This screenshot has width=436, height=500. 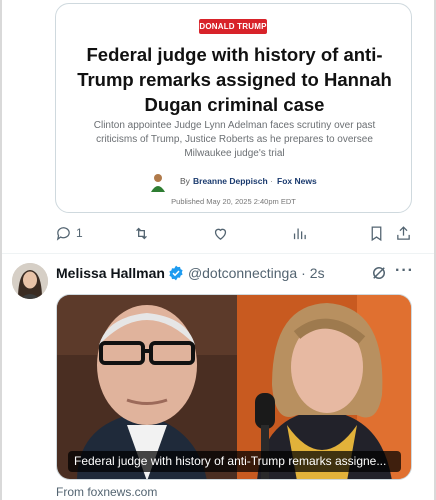 I want to click on published-date: Published May 20, 2025 2:40pm EDT, so click(x=233, y=201).